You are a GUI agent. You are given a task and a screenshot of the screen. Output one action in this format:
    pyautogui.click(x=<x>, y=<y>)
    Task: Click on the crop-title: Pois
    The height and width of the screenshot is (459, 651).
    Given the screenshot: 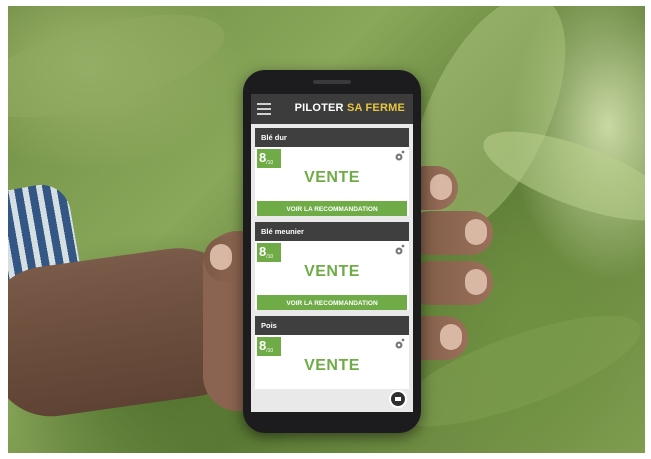 What is the action you would take?
    pyautogui.click(x=332, y=325)
    